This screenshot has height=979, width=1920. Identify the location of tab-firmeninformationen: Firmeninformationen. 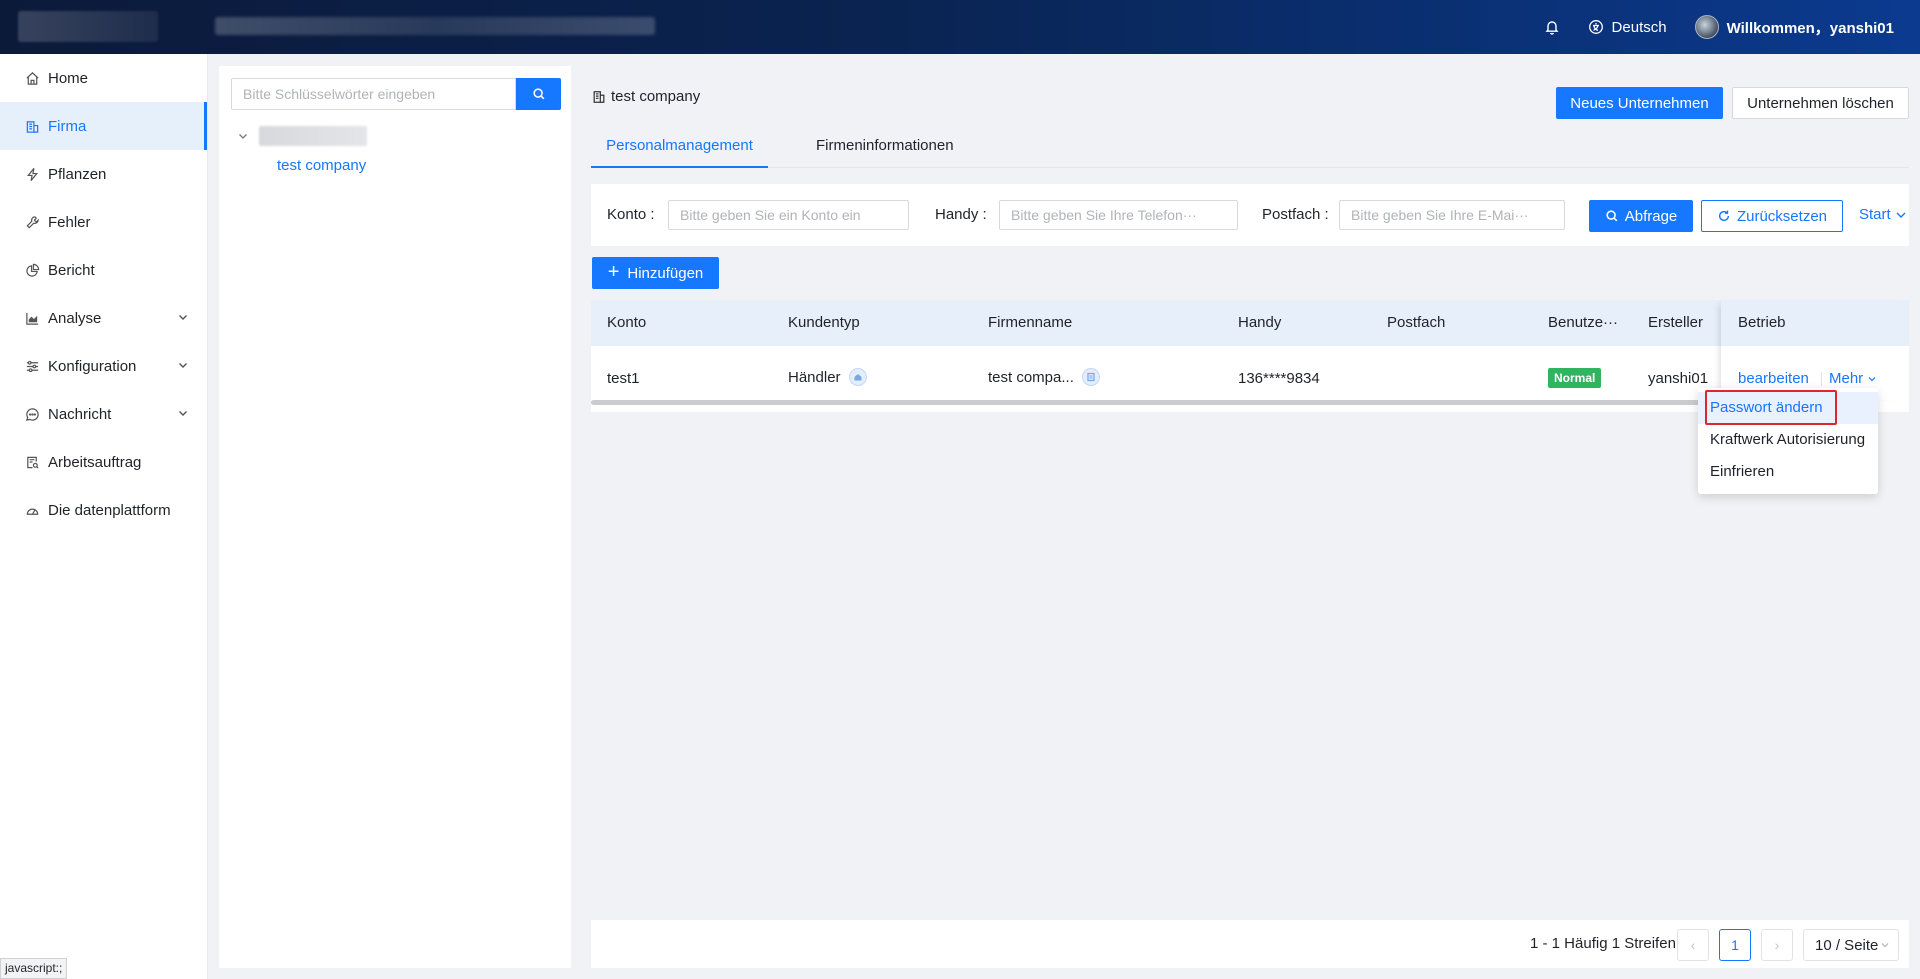
(885, 147).